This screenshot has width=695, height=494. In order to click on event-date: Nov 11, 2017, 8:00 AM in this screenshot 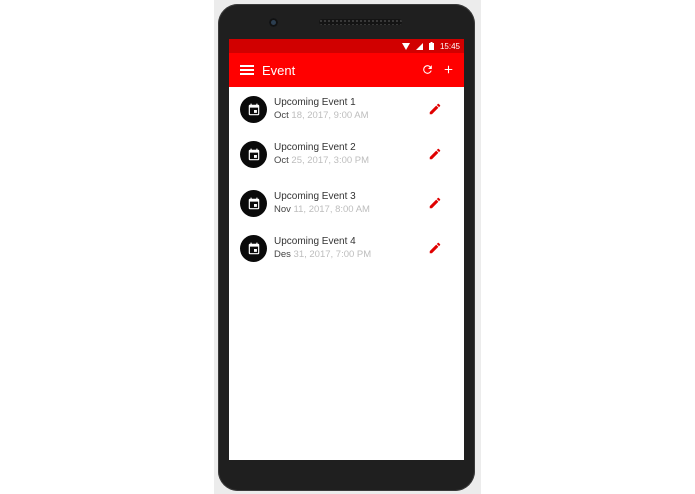, I will do `click(322, 209)`.